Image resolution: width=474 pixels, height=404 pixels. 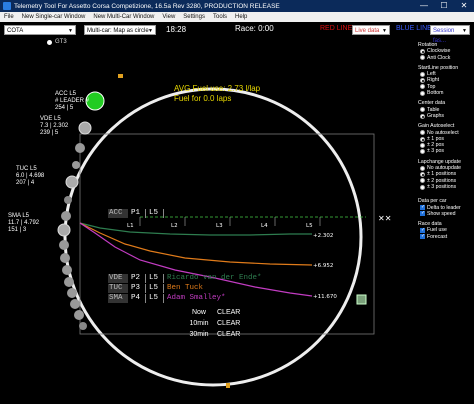 What do you see at coordinates (435, 151) in the screenshot?
I see `option-label: ± 3 pos` at bounding box center [435, 151].